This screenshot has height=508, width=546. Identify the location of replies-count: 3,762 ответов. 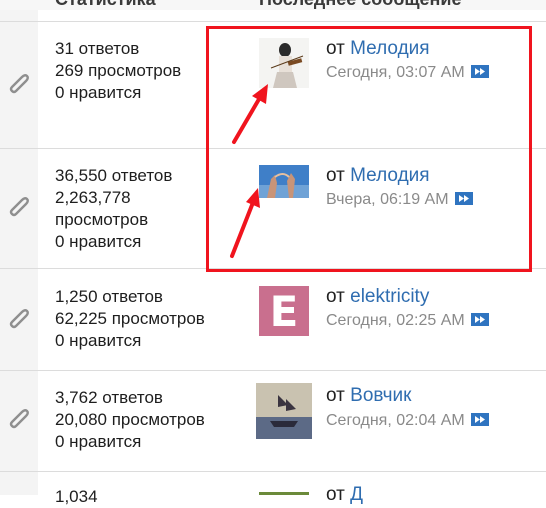
(109, 397).